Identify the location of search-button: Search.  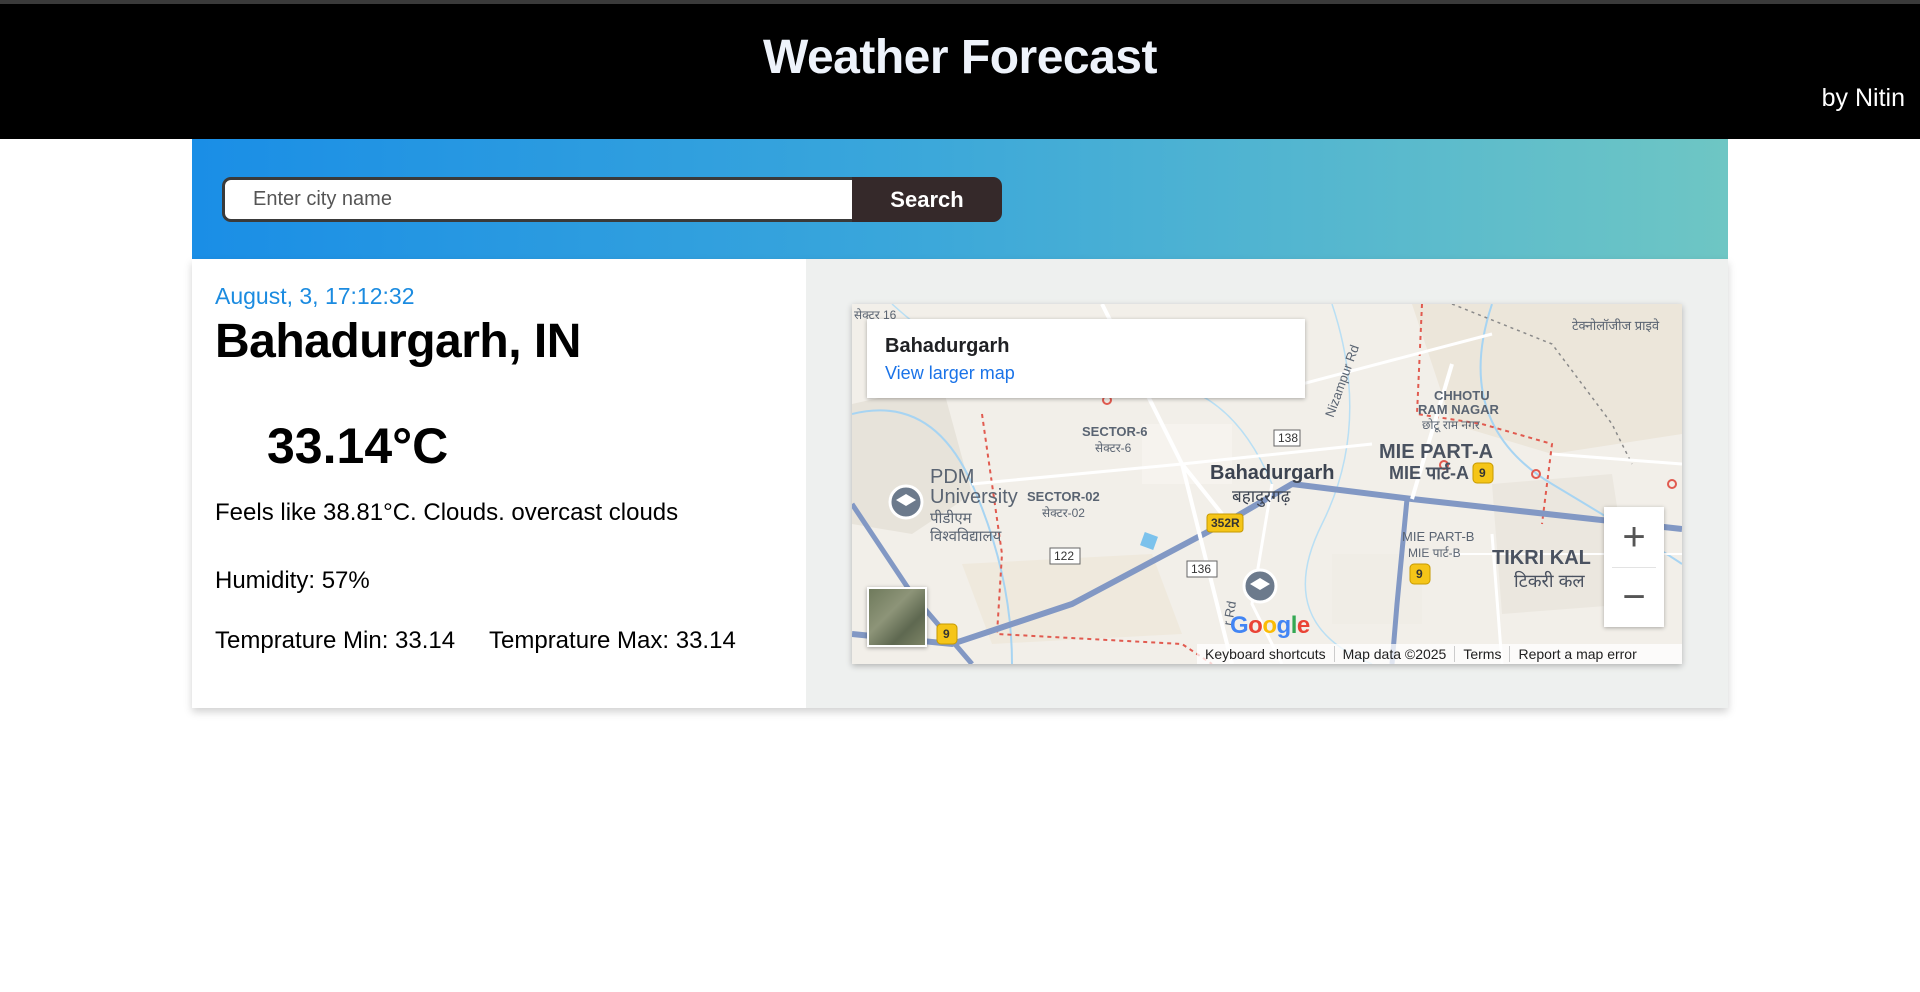
(927, 199).